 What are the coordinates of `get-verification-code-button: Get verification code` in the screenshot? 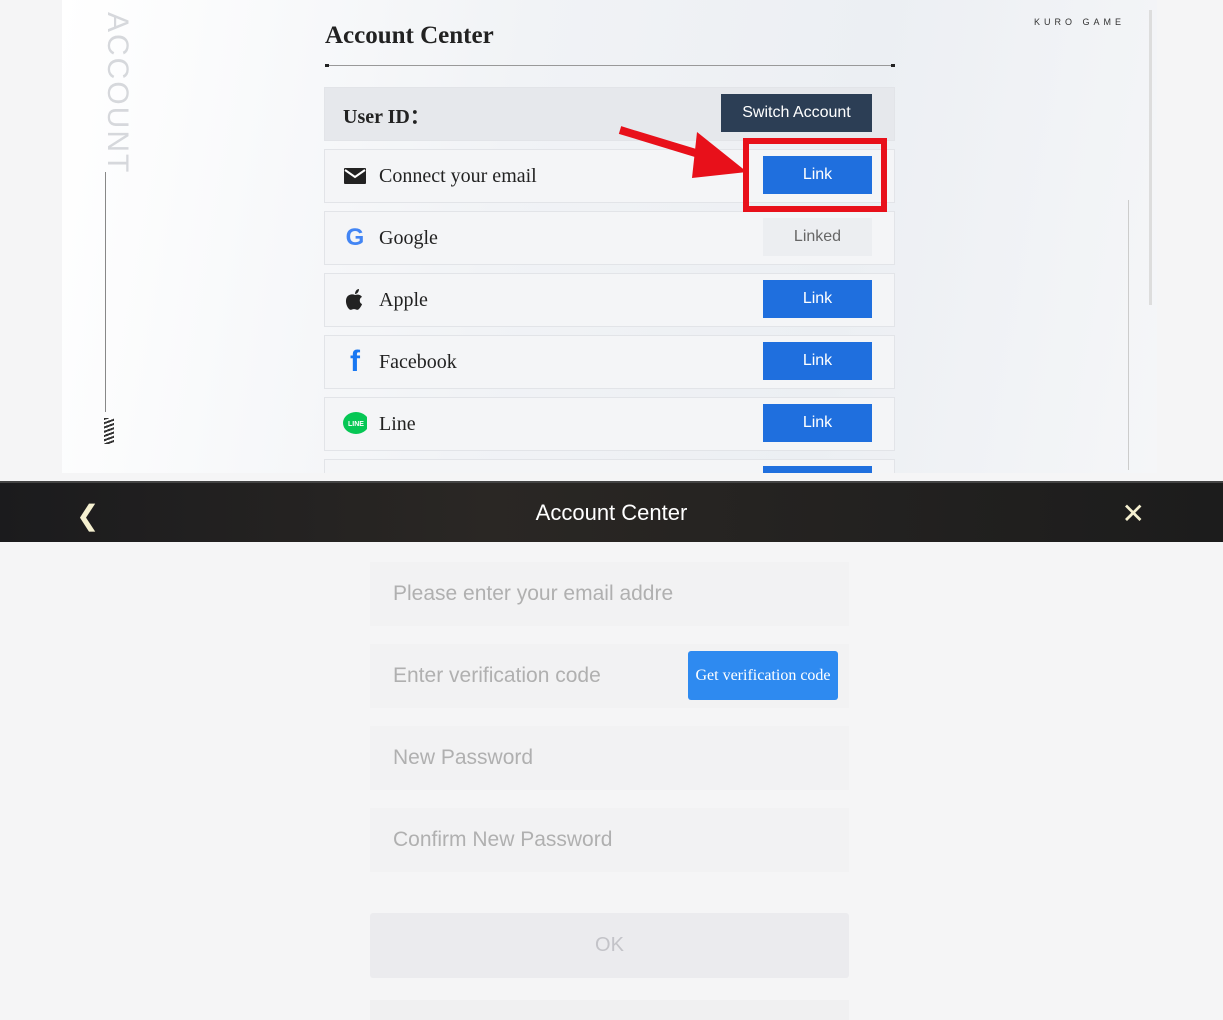 It's located at (763, 675).